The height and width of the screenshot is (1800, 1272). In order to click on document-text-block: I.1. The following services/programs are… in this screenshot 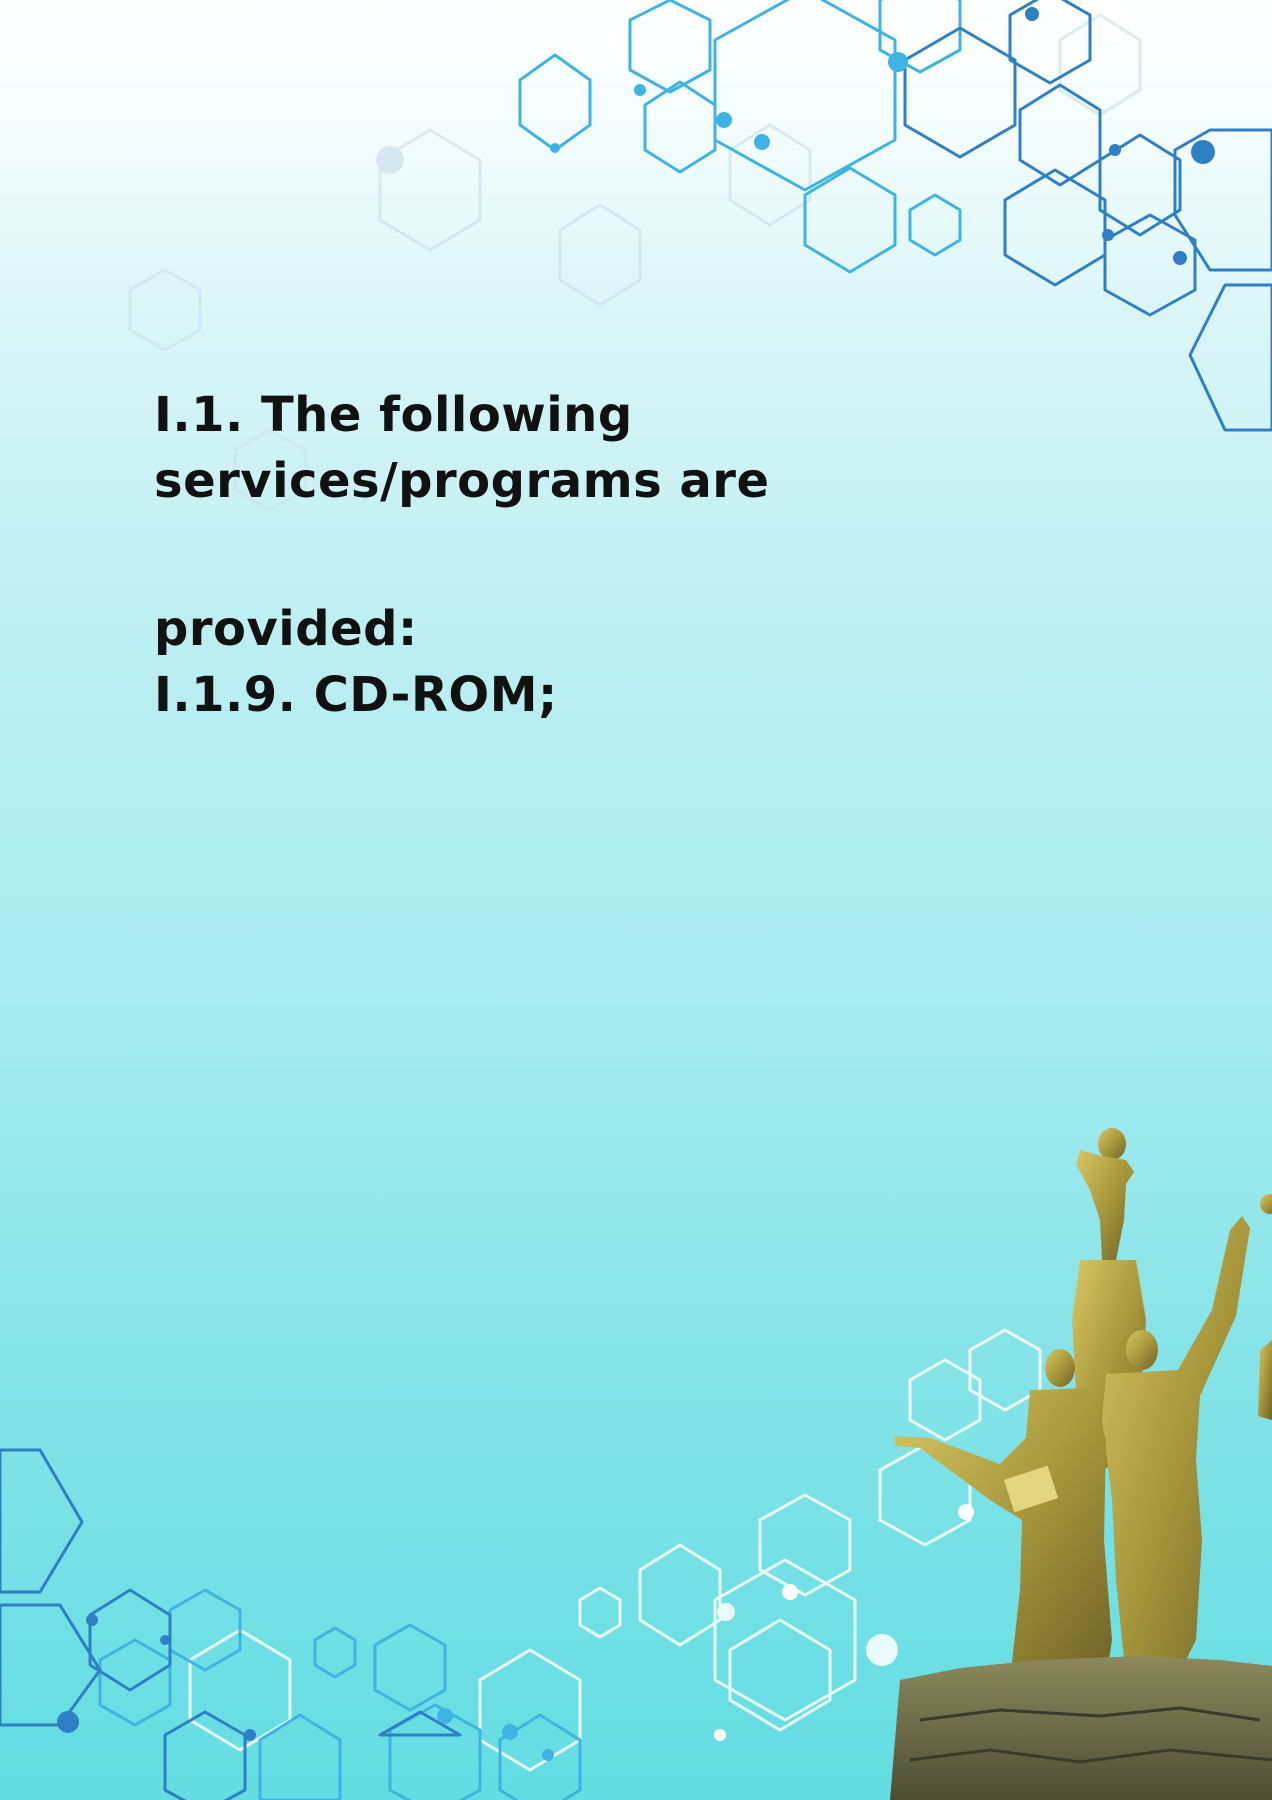, I will do `click(604, 555)`.